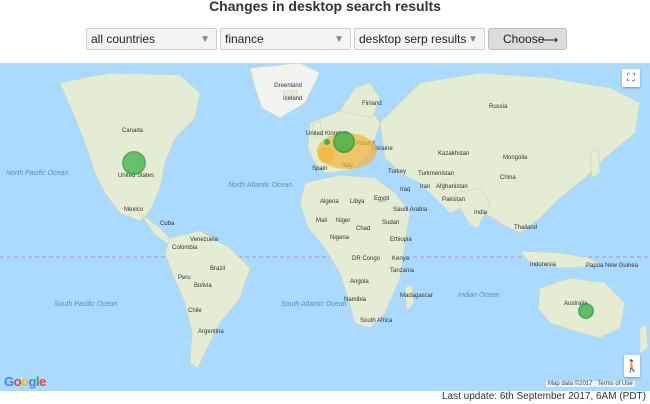 The height and width of the screenshot is (404, 650). What do you see at coordinates (326, 155) in the screenshot?
I see `marker-france` at bounding box center [326, 155].